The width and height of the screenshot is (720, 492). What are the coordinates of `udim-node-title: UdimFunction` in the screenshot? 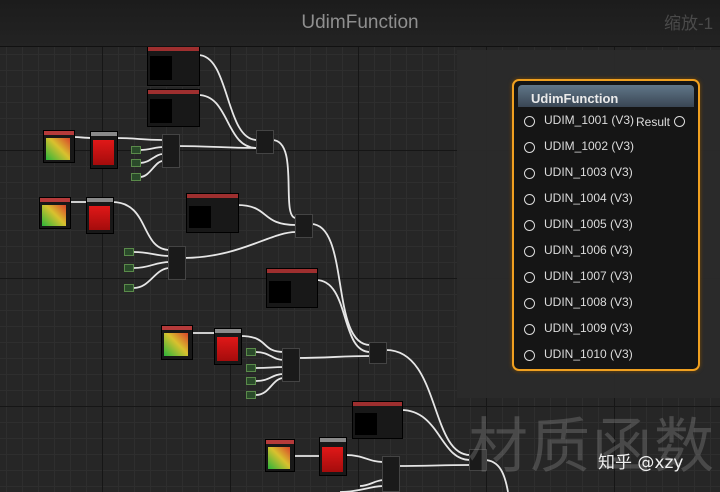 It's located at (575, 98).